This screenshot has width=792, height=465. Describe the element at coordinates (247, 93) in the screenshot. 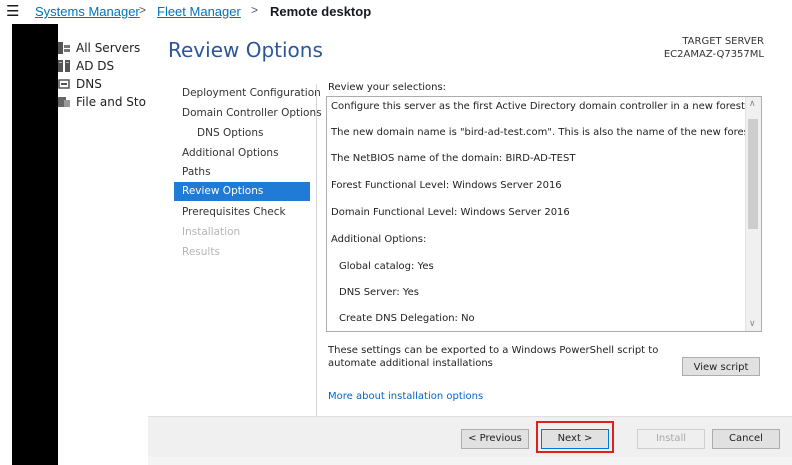

I see `step-deployment-configuration: Deployment Configuration` at that location.